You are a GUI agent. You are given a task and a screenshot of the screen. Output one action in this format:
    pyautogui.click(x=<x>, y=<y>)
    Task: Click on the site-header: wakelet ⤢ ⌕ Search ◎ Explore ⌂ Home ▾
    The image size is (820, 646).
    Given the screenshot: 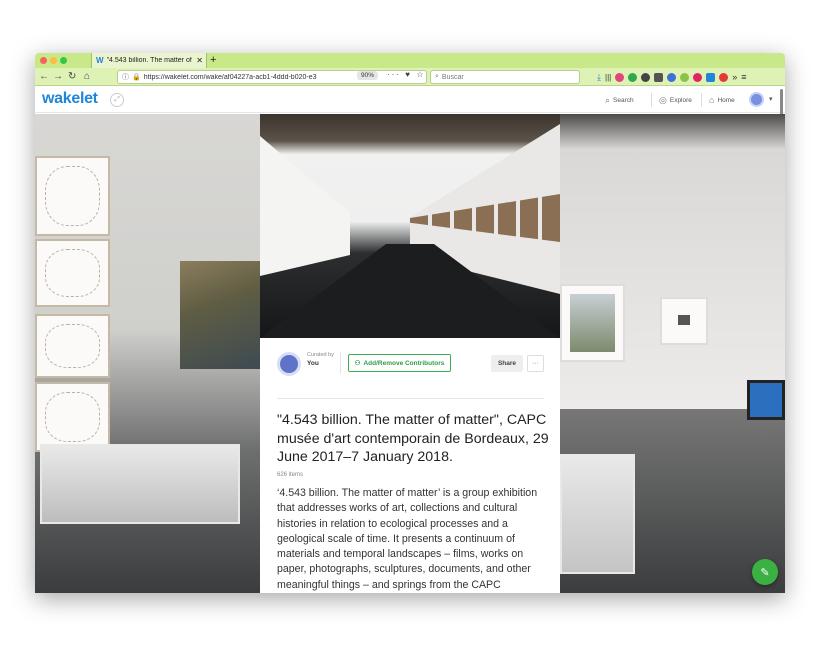 What is the action you would take?
    pyautogui.click(x=410, y=100)
    